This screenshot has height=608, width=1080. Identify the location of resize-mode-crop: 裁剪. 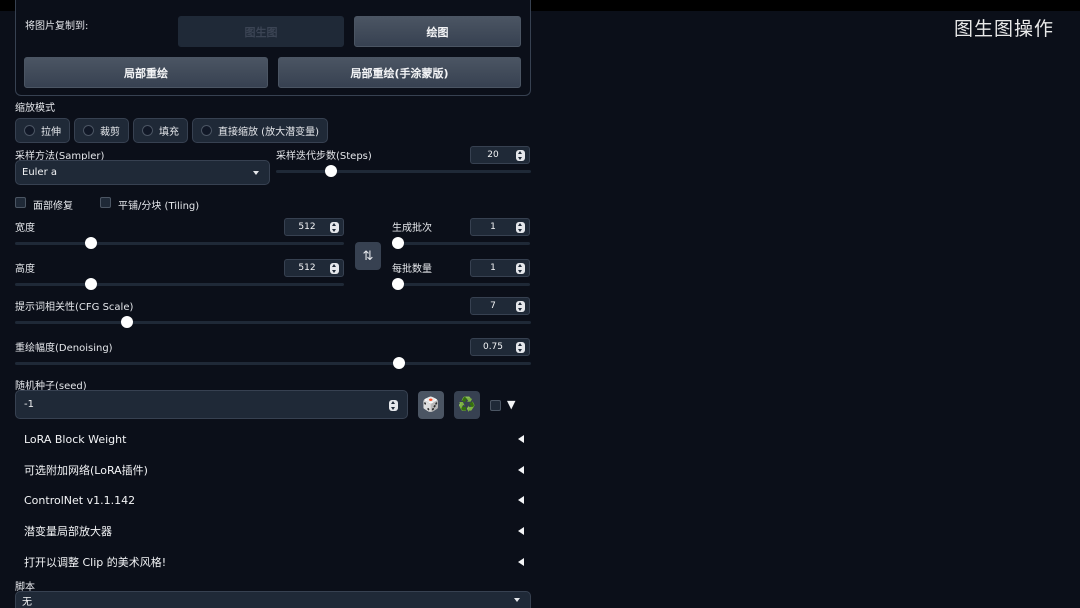
(101, 130).